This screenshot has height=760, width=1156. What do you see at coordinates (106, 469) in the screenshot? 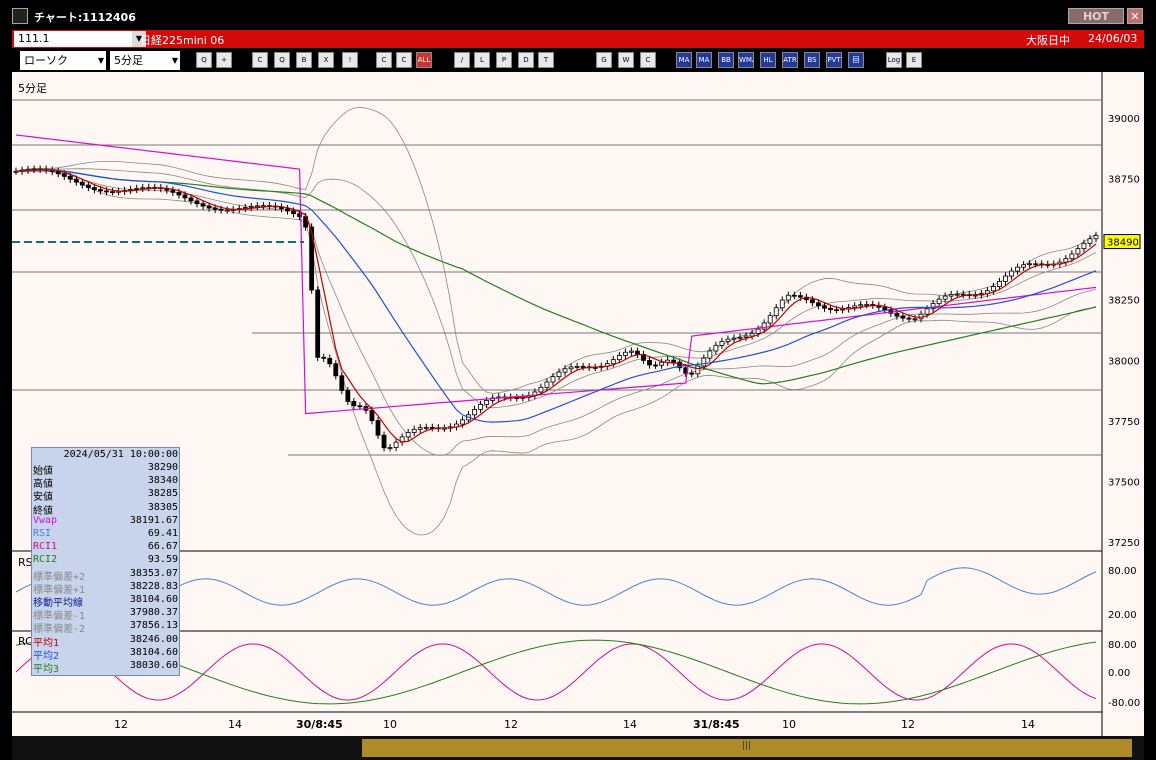
I see `data-window-row: 始値 38290` at bounding box center [106, 469].